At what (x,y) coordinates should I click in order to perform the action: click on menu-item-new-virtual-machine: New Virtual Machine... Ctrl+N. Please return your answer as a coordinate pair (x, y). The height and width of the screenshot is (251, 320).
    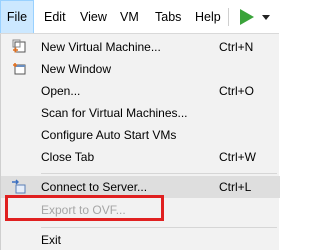
    Looking at the image, I should click on (140, 47).